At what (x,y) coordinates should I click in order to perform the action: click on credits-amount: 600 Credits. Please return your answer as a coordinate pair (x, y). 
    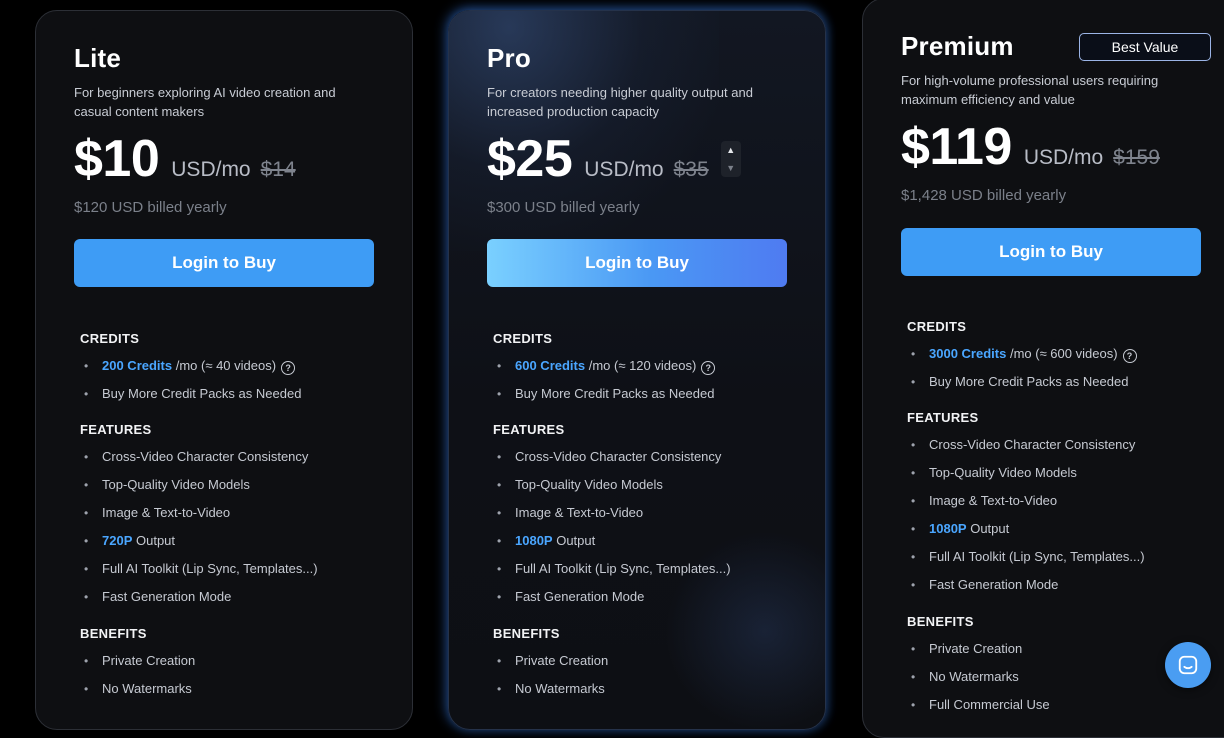
    Looking at the image, I should click on (550, 365).